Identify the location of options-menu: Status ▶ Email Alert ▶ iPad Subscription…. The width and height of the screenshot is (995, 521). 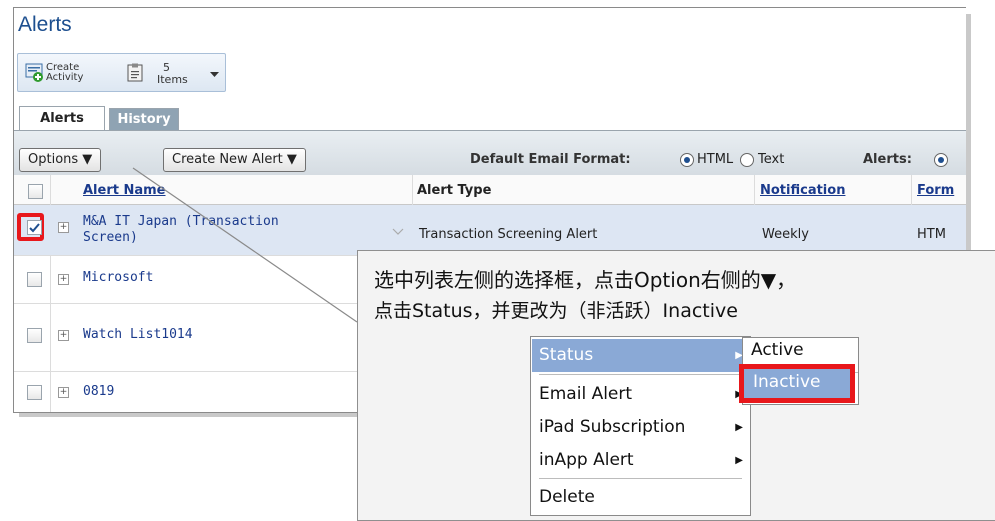
(640, 426).